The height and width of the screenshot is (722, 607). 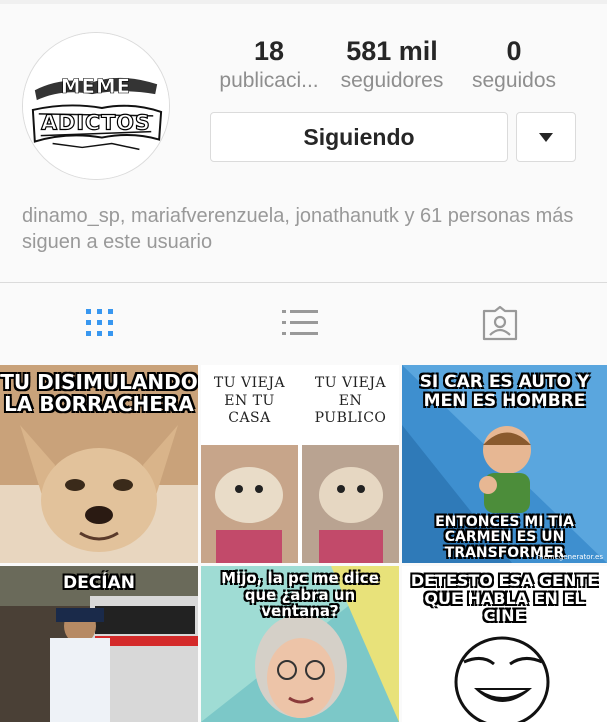 I want to click on post-tile-2: TU VIEJA EN TU CASA TU VIEJA EN PUBLICO, so click(x=300, y=464).